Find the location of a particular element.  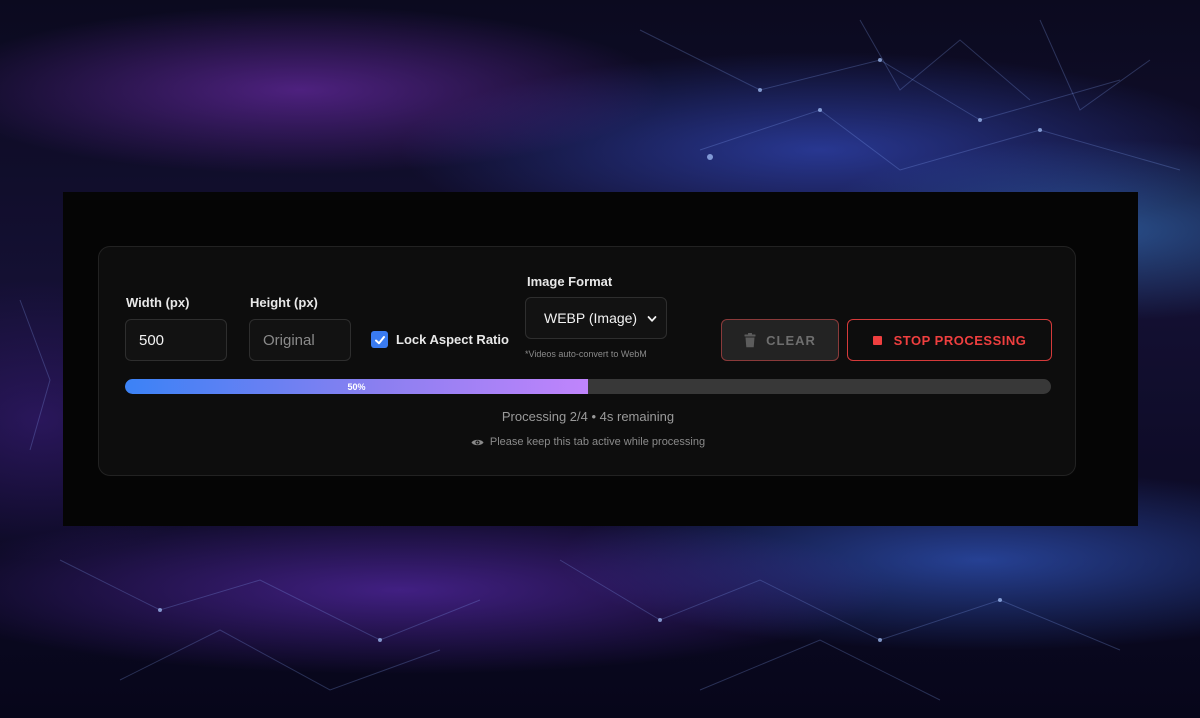

height-label: Height (px) is located at coordinates (284, 302).